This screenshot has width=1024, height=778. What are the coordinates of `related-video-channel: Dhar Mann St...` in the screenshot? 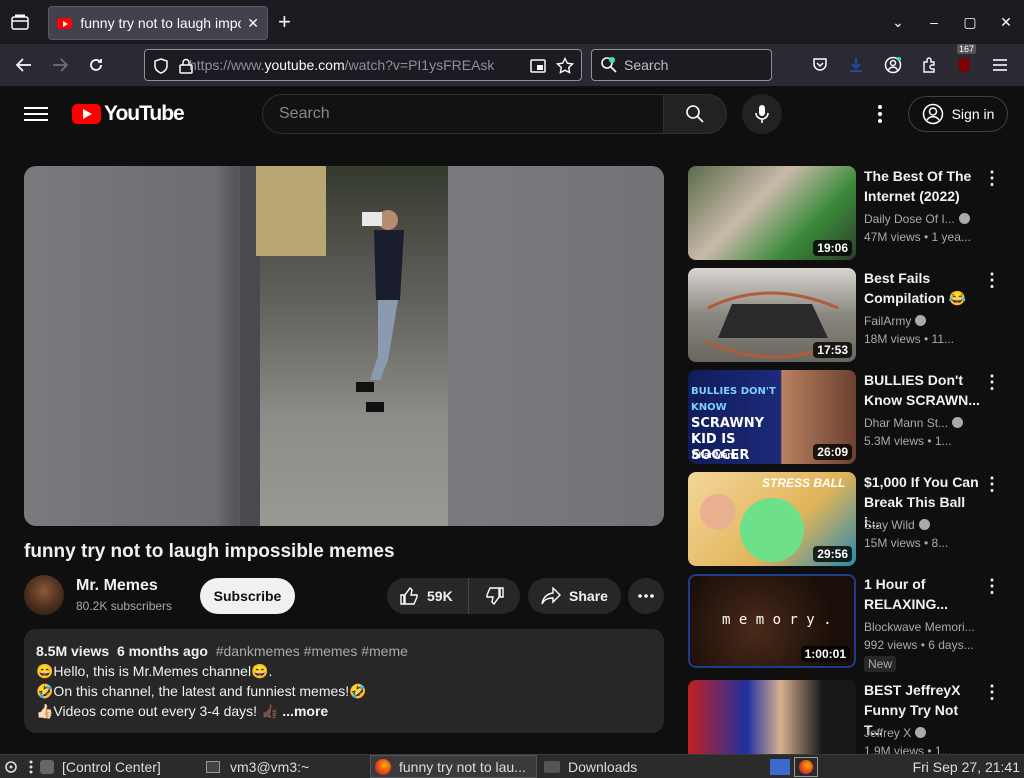 It's located at (922, 423).